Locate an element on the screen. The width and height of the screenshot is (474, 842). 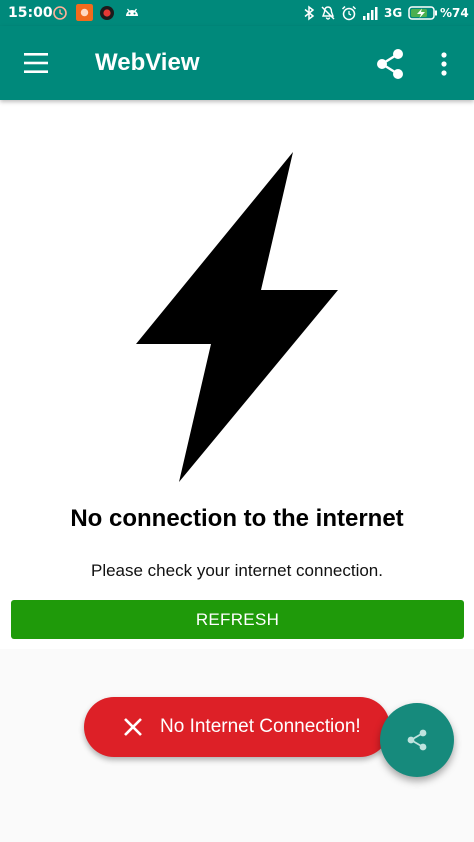
error-heading: No connection to the internet is located at coordinates (237, 518).